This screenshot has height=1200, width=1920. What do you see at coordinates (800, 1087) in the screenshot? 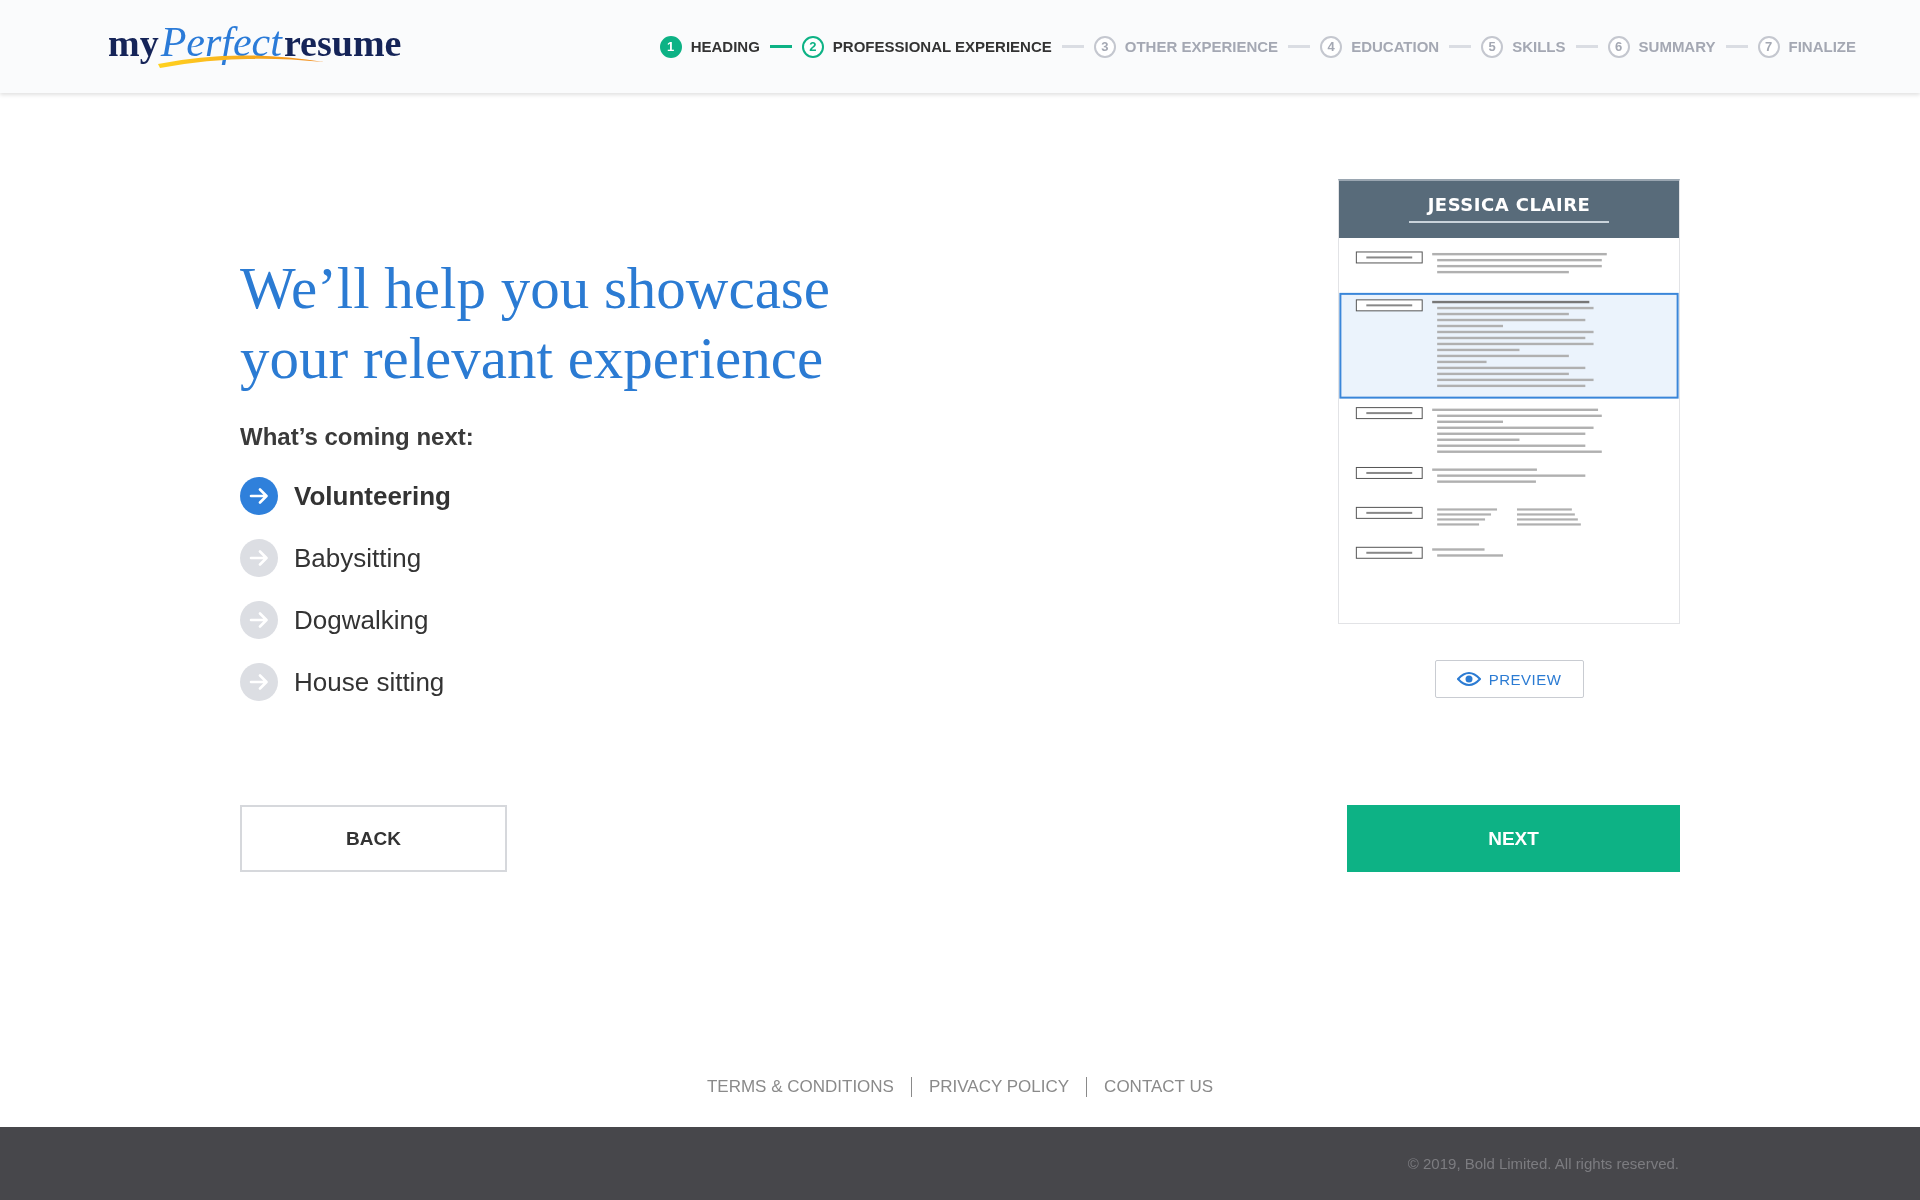
I see `footer-link: TERMS & CONDITIONS` at bounding box center [800, 1087].